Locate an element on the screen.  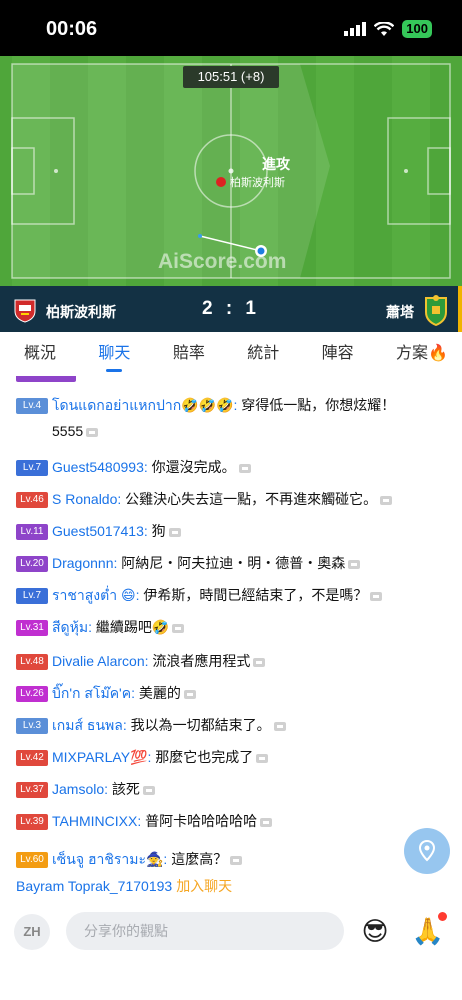
chat-text: 這麼高？ is located at coordinates (199, 859).